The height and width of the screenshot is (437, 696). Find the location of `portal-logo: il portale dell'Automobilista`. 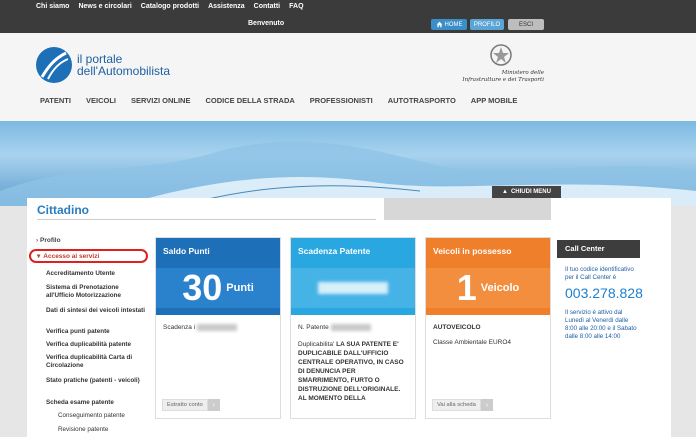

portal-logo: il portale dell'Automobilista is located at coordinates (103, 65).